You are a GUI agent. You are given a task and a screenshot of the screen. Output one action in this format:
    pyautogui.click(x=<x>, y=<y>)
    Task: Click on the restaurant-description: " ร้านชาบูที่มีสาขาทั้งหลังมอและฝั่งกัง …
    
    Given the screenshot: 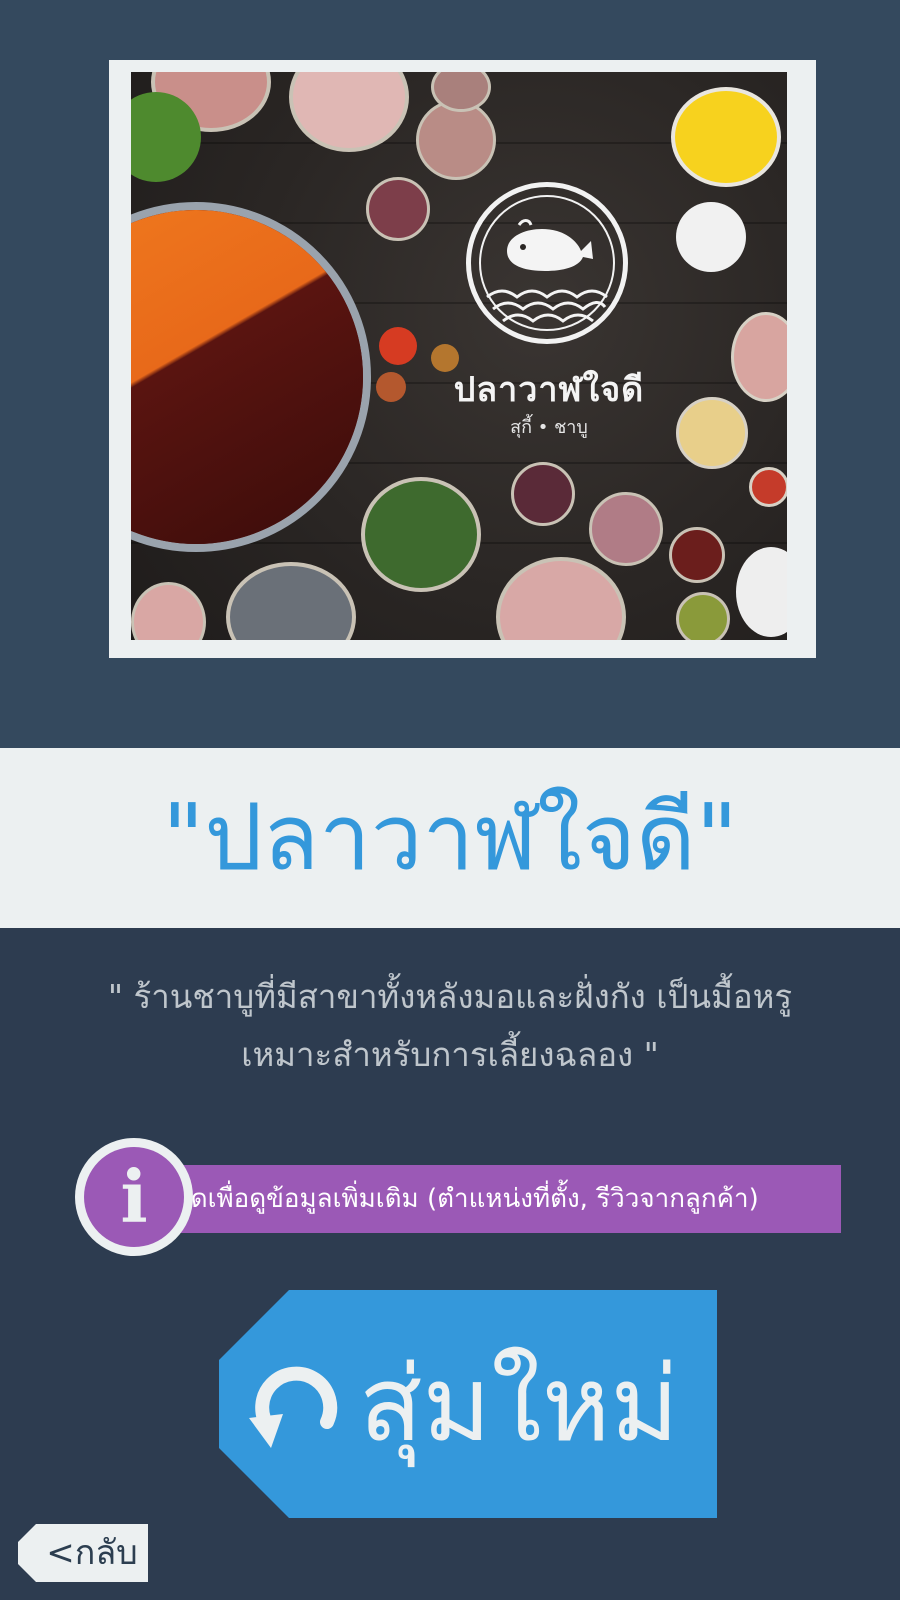 What is the action you would take?
    pyautogui.click(x=450, y=1025)
    